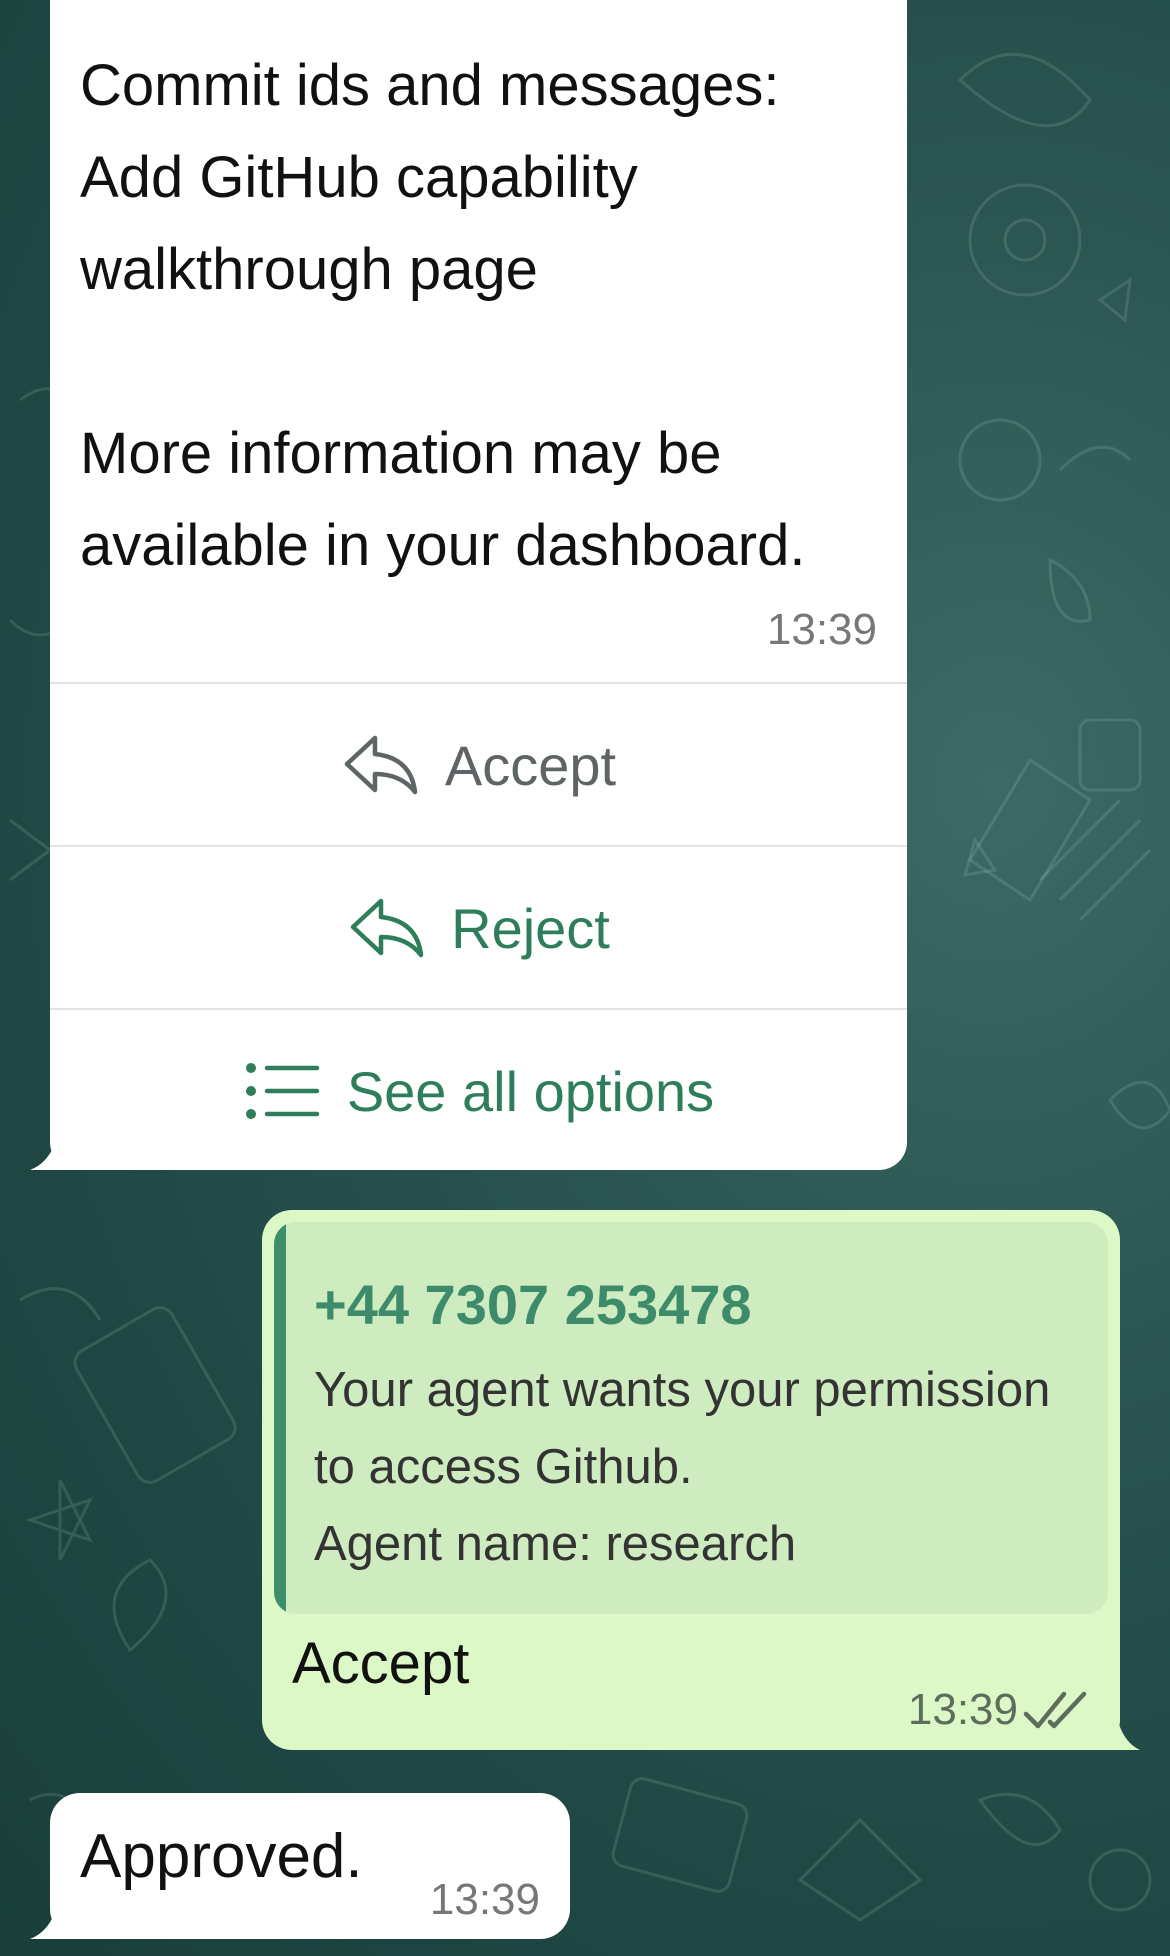 The height and width of the screenshot is (1956, 1170). I want to click on double-check-icon, so click(1055, 1710).